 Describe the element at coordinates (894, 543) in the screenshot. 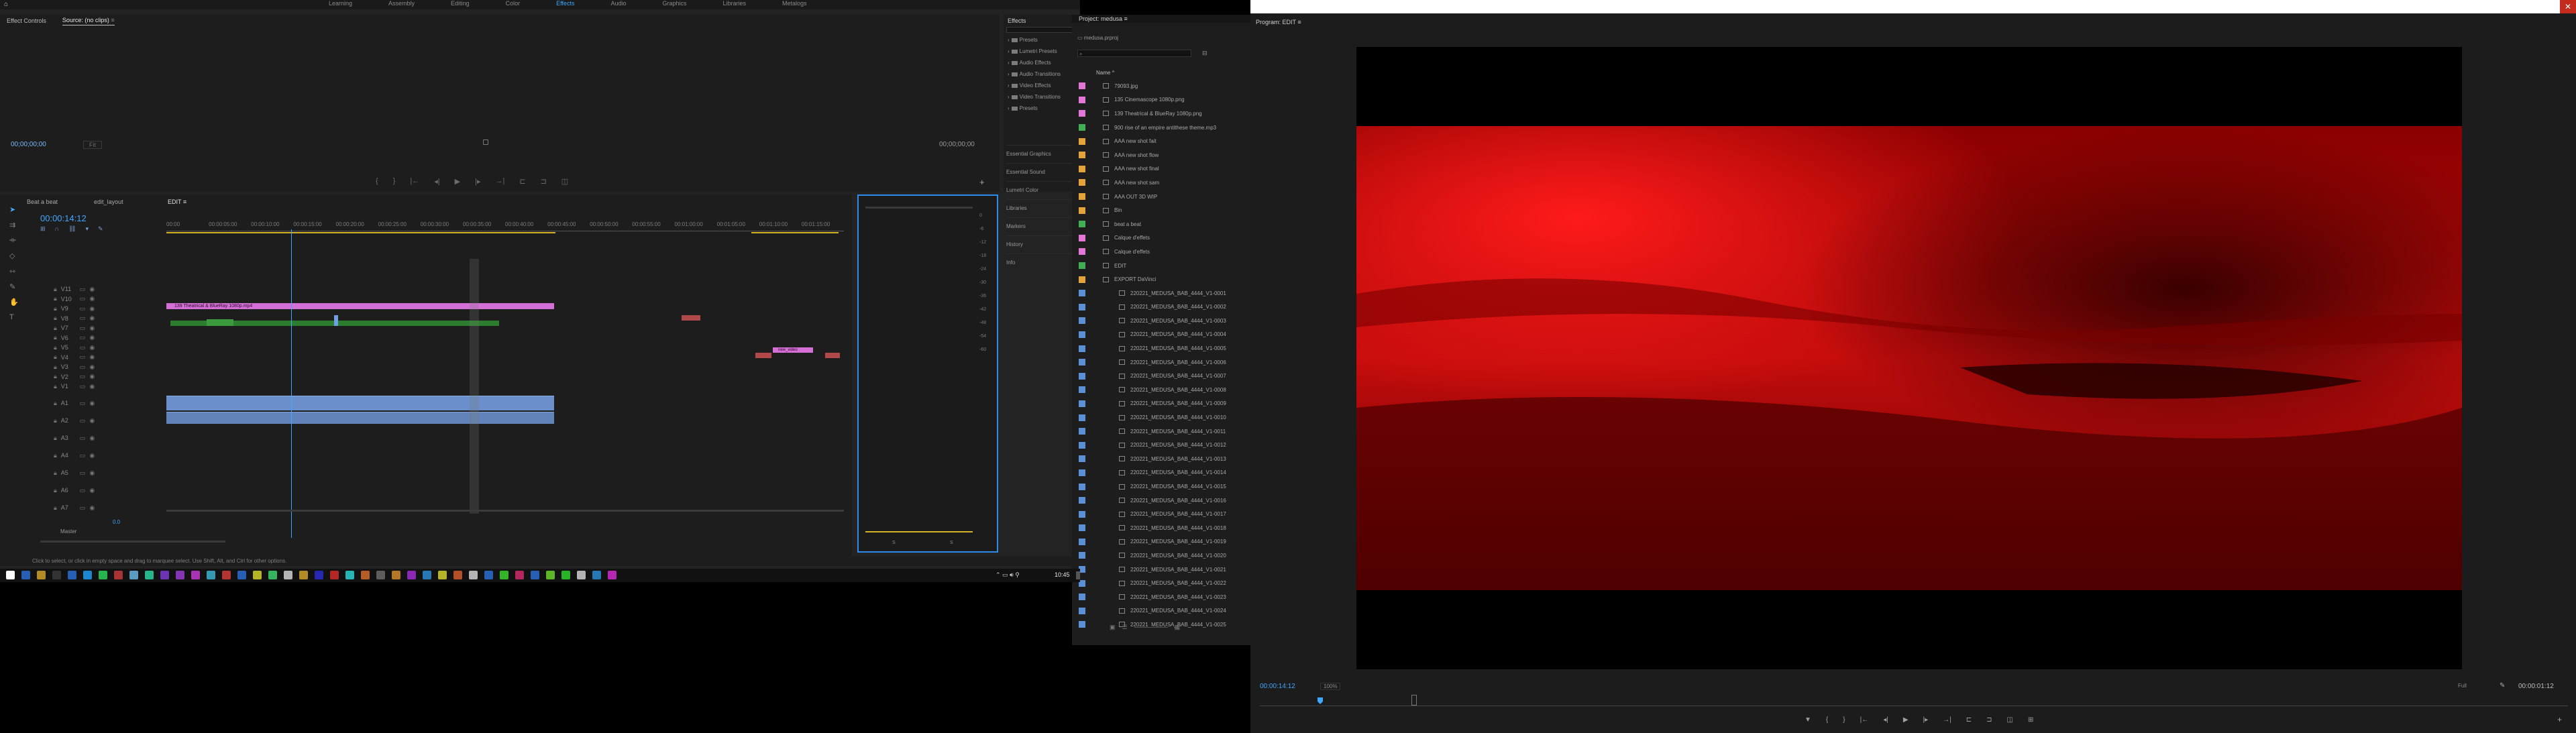

I see `meter-solo-l-icon: S` at that location.